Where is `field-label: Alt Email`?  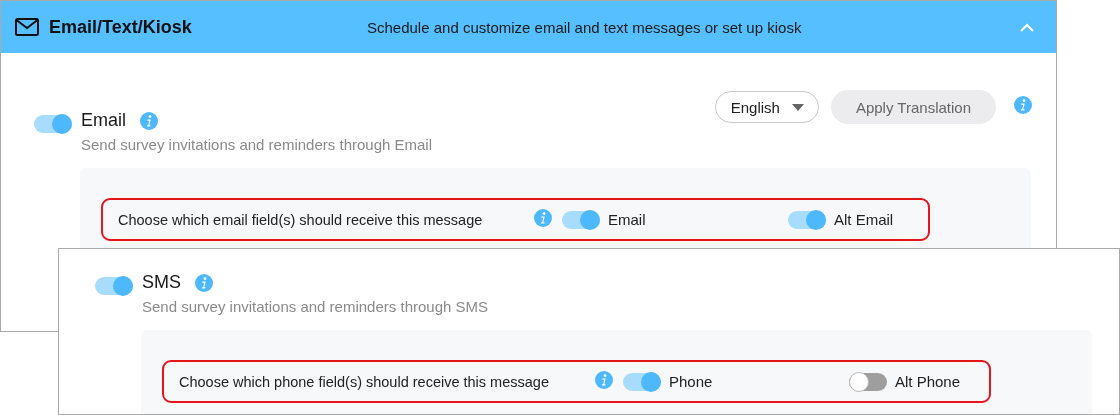
field-label: Alt Email is located at coordinates (864, 219).